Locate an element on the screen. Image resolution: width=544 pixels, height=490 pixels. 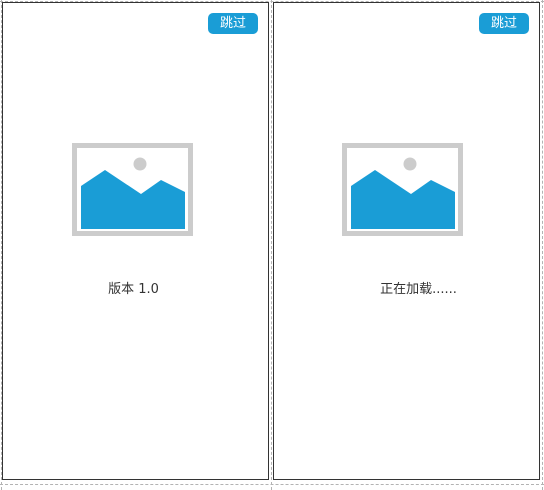
guide-line-middle is located at coordinates (271, 245).